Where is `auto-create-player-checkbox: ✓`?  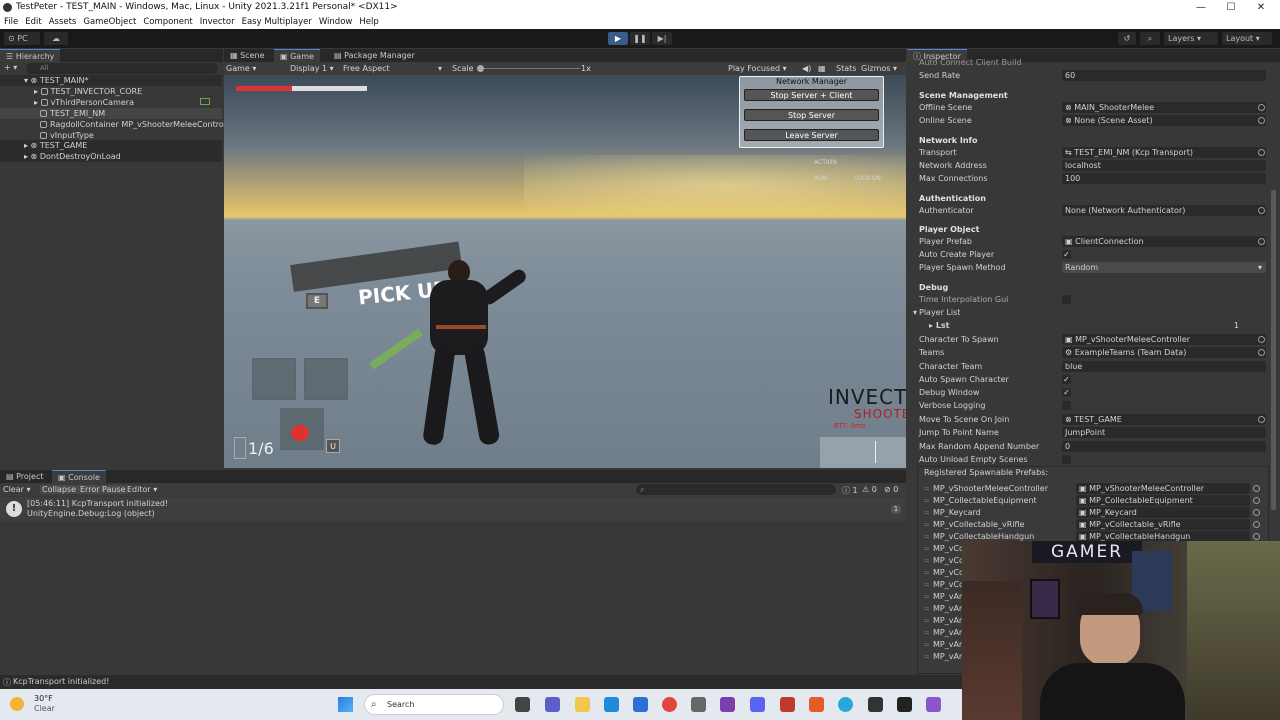 auto-create-player-checkbox: ✓ is located at coordinates (1066, 254).